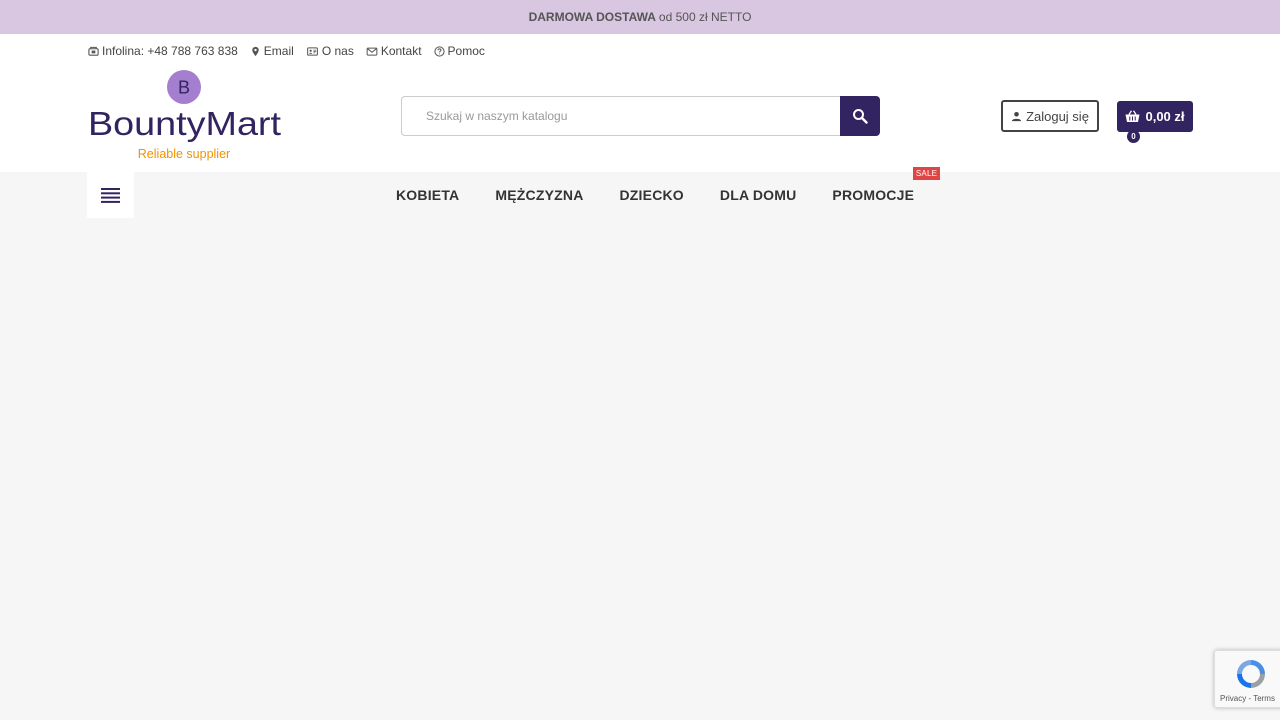 This screenshot has height=720, width=1280. I want to click on nav-item-promocje: PROMOCJE SALE, so click(877, 185).